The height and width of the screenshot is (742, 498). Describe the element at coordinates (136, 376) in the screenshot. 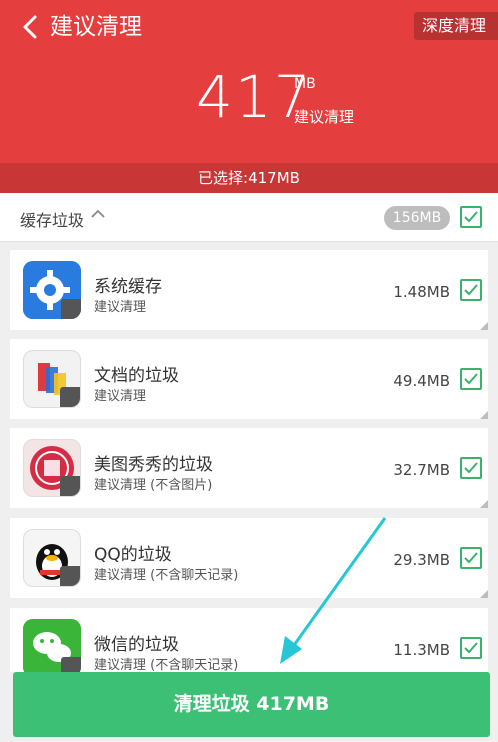

I see `item-name: 文档的垃圾` at that location.